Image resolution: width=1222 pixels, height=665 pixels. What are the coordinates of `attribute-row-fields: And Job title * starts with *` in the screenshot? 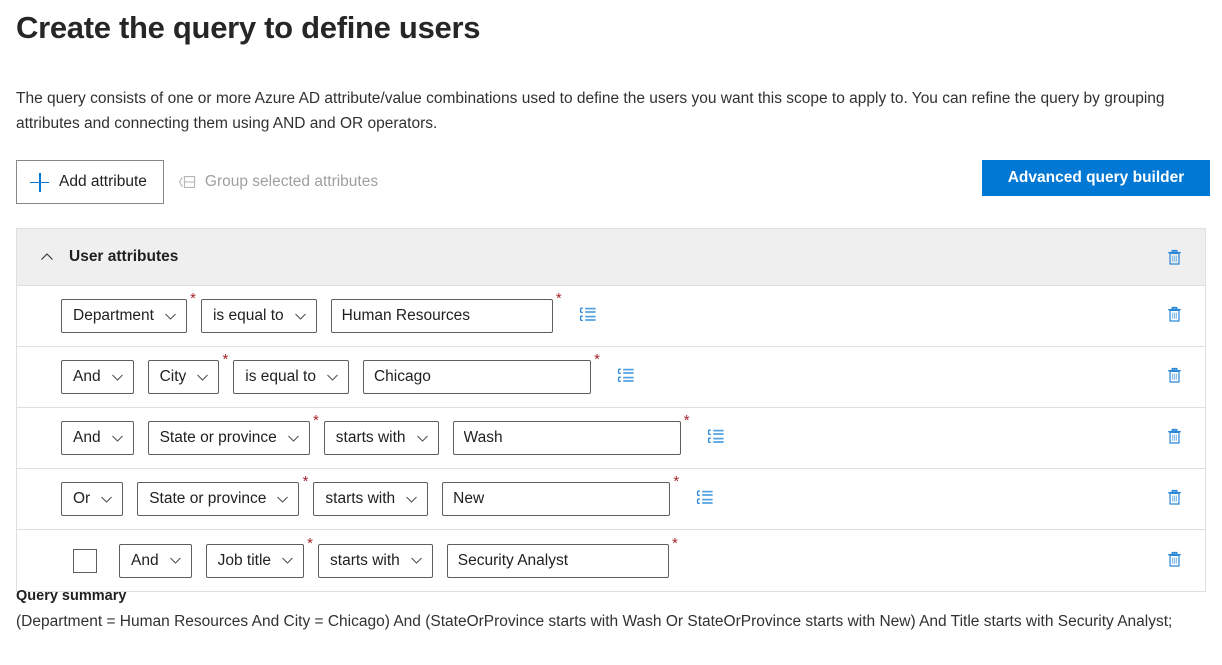 It's located at (587, 557).